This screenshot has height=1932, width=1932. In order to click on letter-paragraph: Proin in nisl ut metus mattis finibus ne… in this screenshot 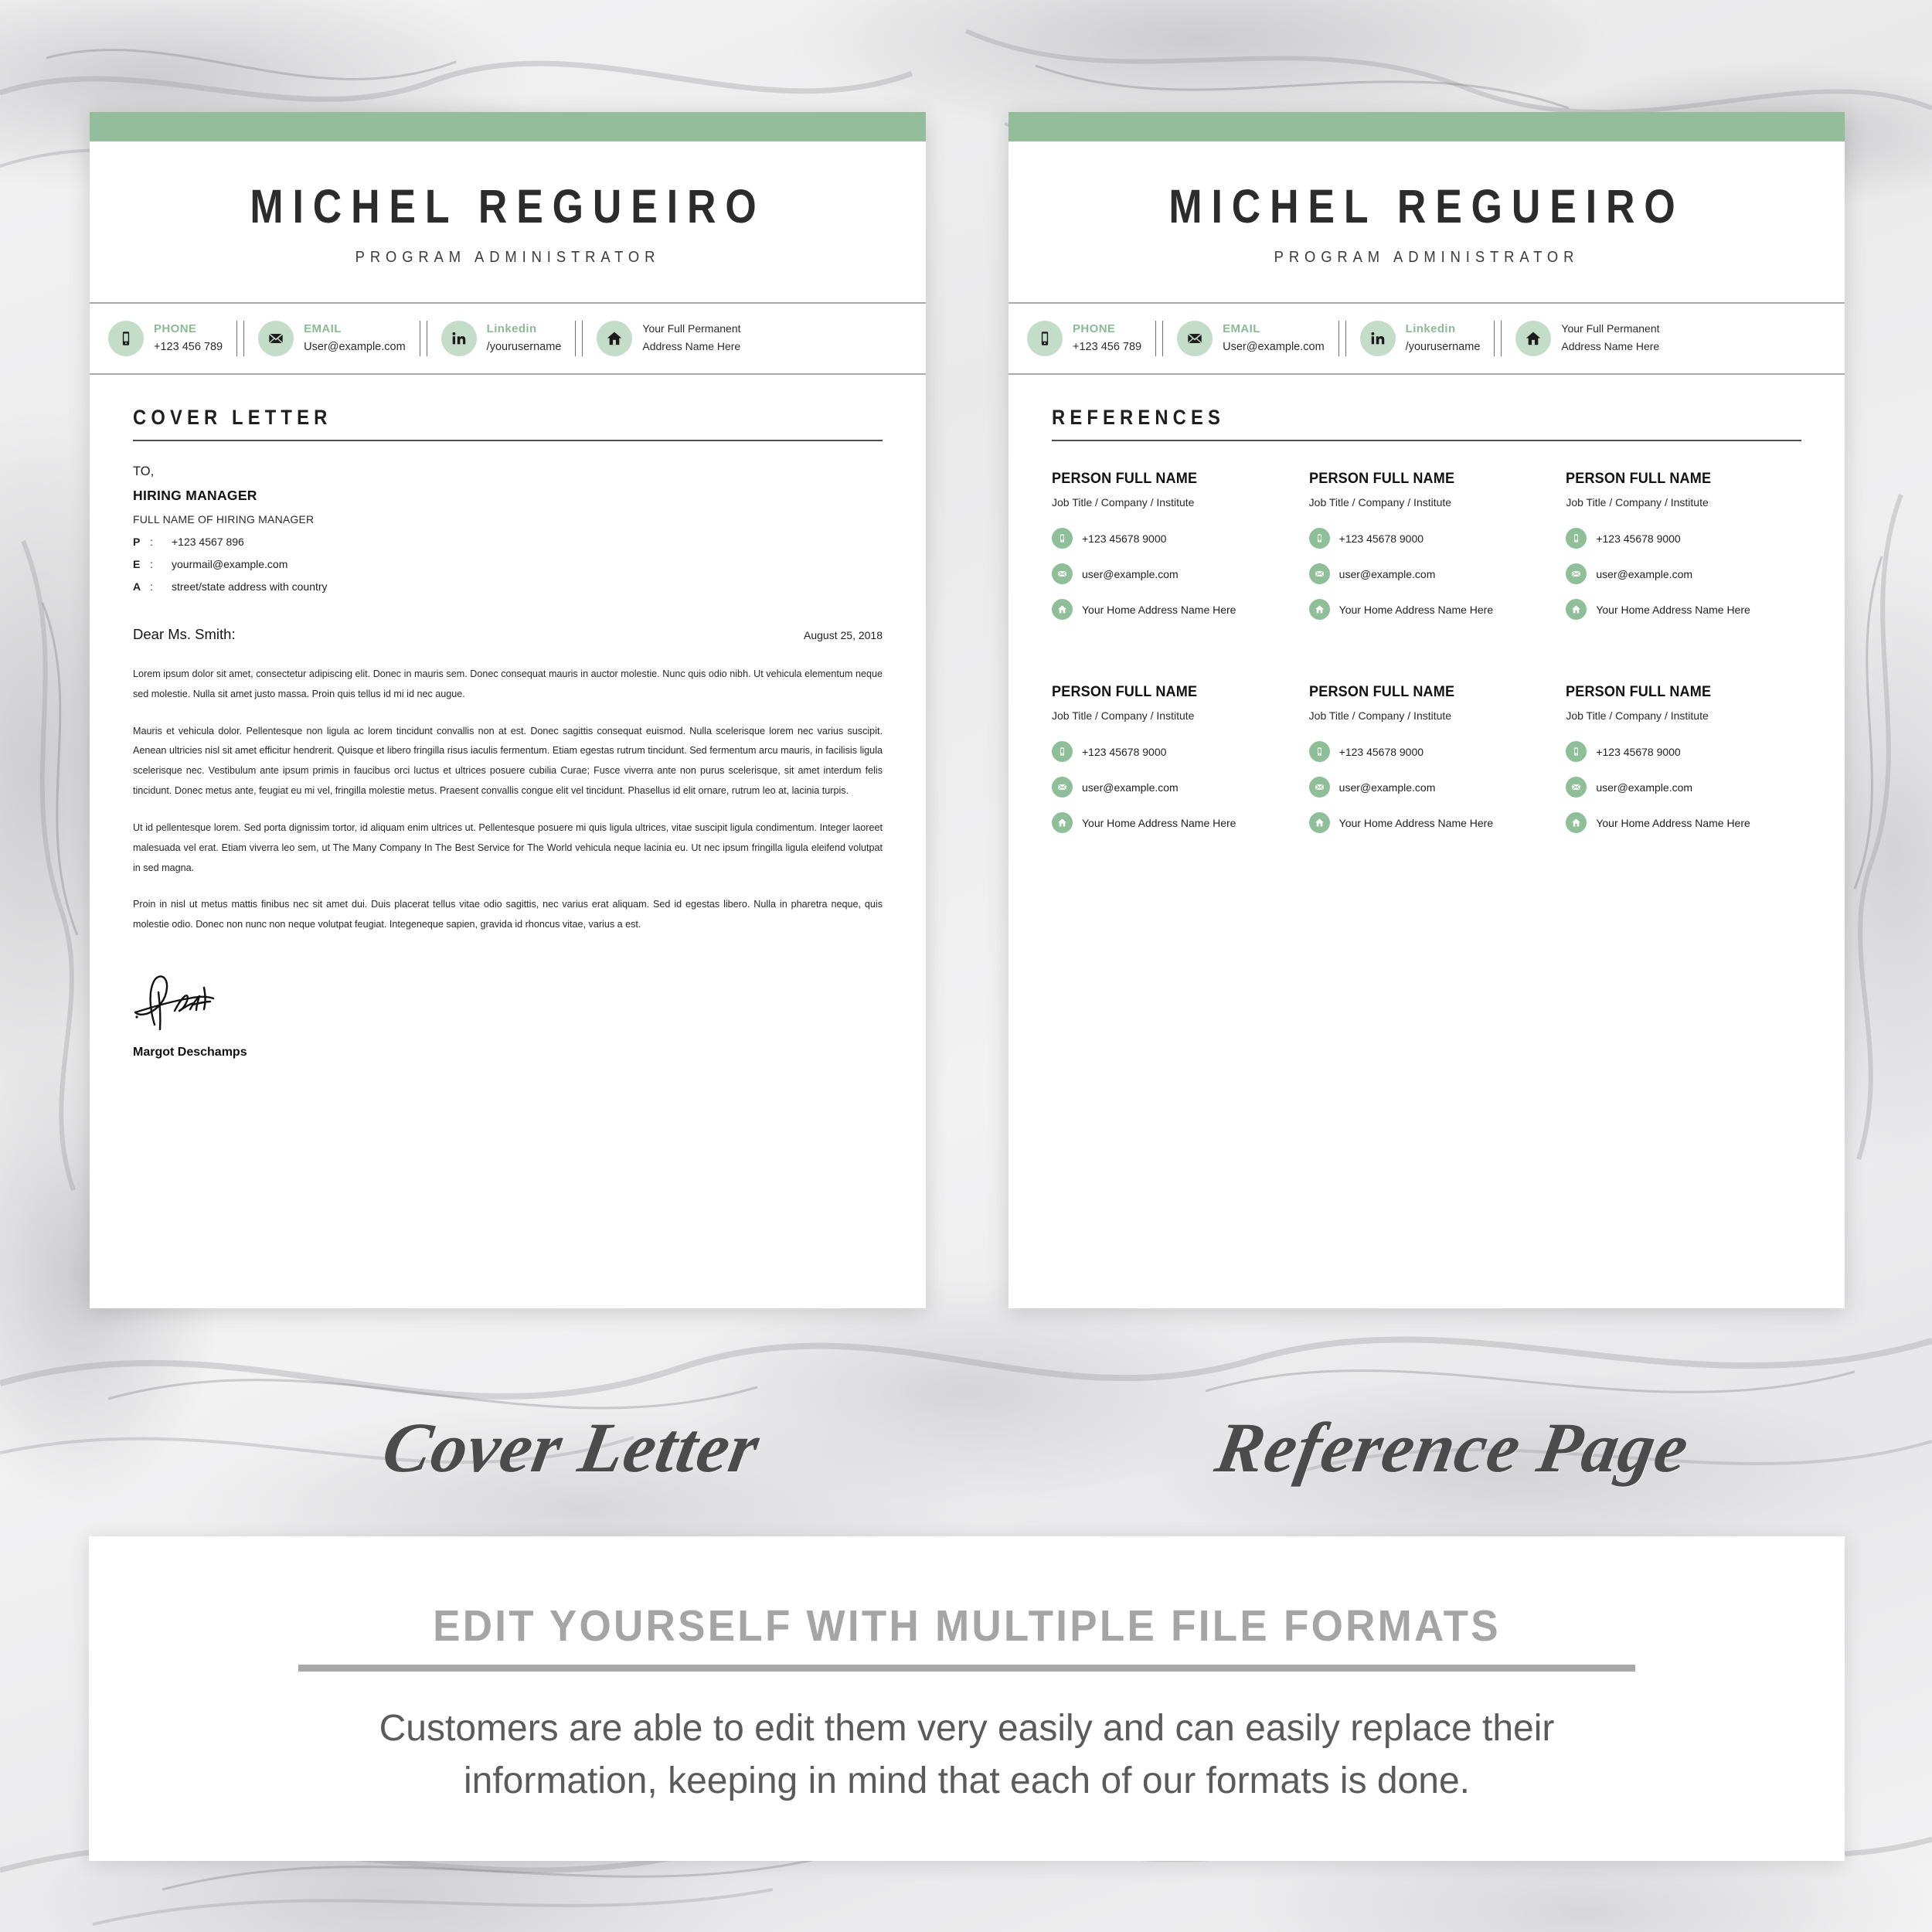, I will do `click(508, 914)`.